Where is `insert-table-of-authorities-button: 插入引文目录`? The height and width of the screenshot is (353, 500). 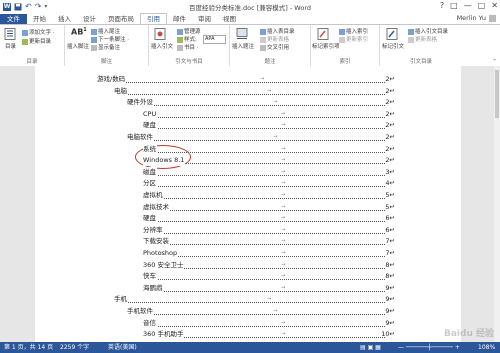 insert-table-of-authorities-button: 插入引文目录 is located at coordinates (428, 31).